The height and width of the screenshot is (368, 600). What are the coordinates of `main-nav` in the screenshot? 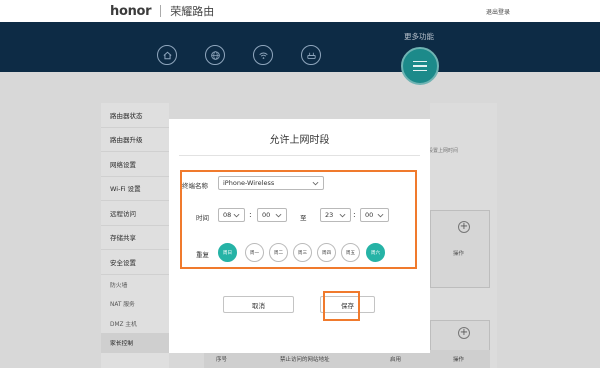 It's located at (300, 47).